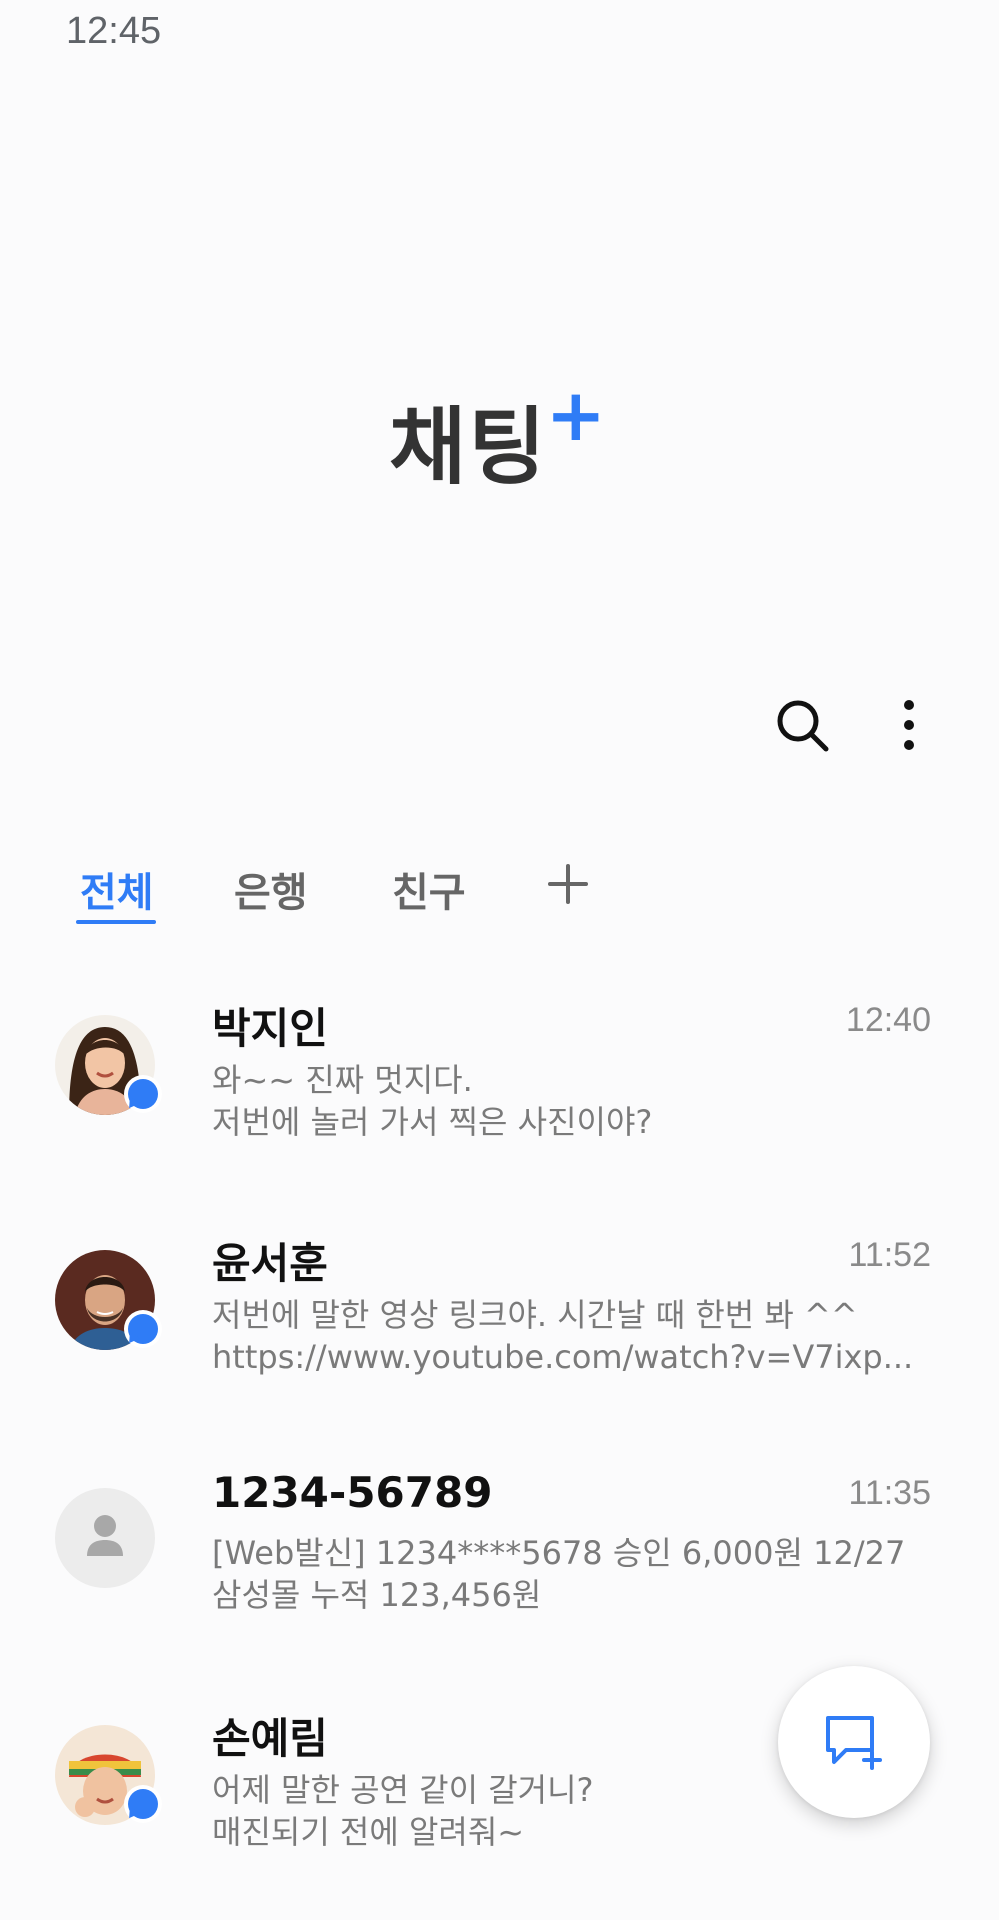 This screenshot has height=1920, width=999. I want to click on active-tab-indicator, so click(116, 922).